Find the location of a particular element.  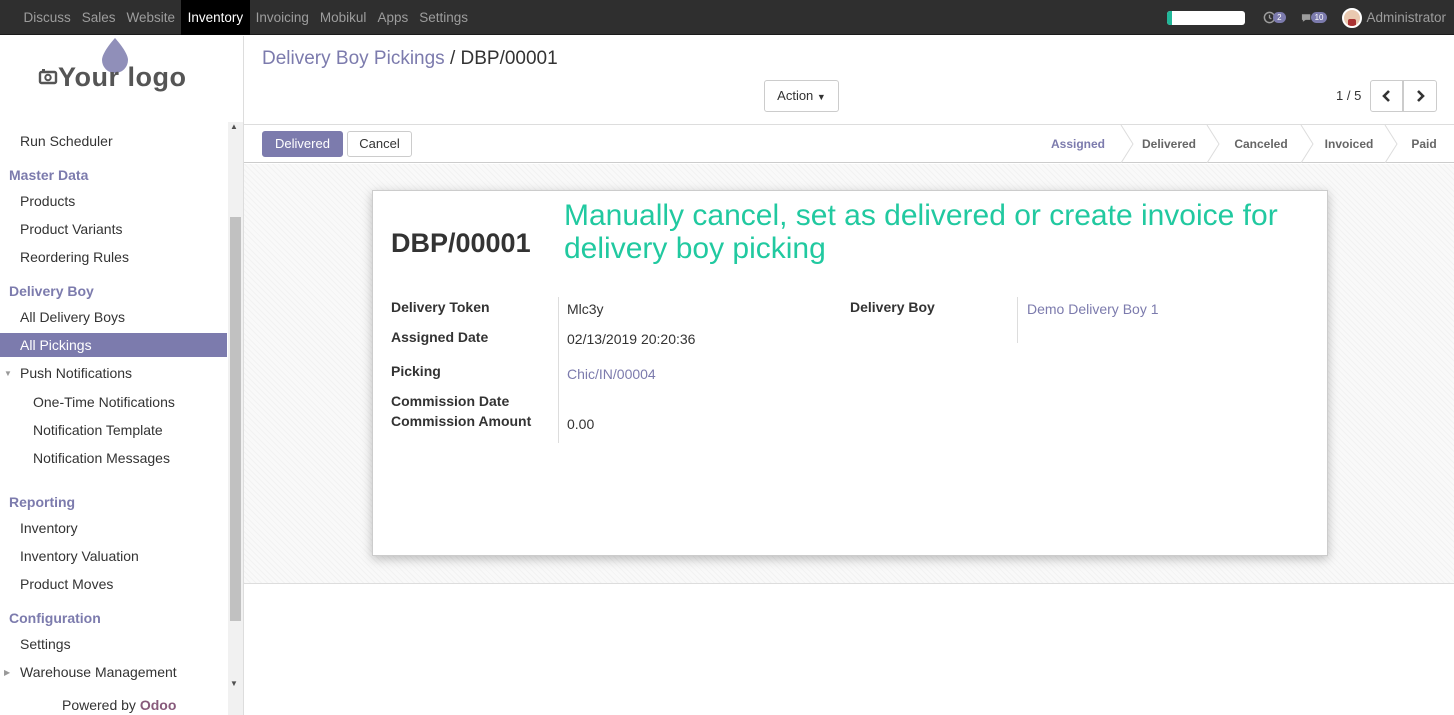

menu-invoicing: Invoicing is located at coordinates (282, 17).